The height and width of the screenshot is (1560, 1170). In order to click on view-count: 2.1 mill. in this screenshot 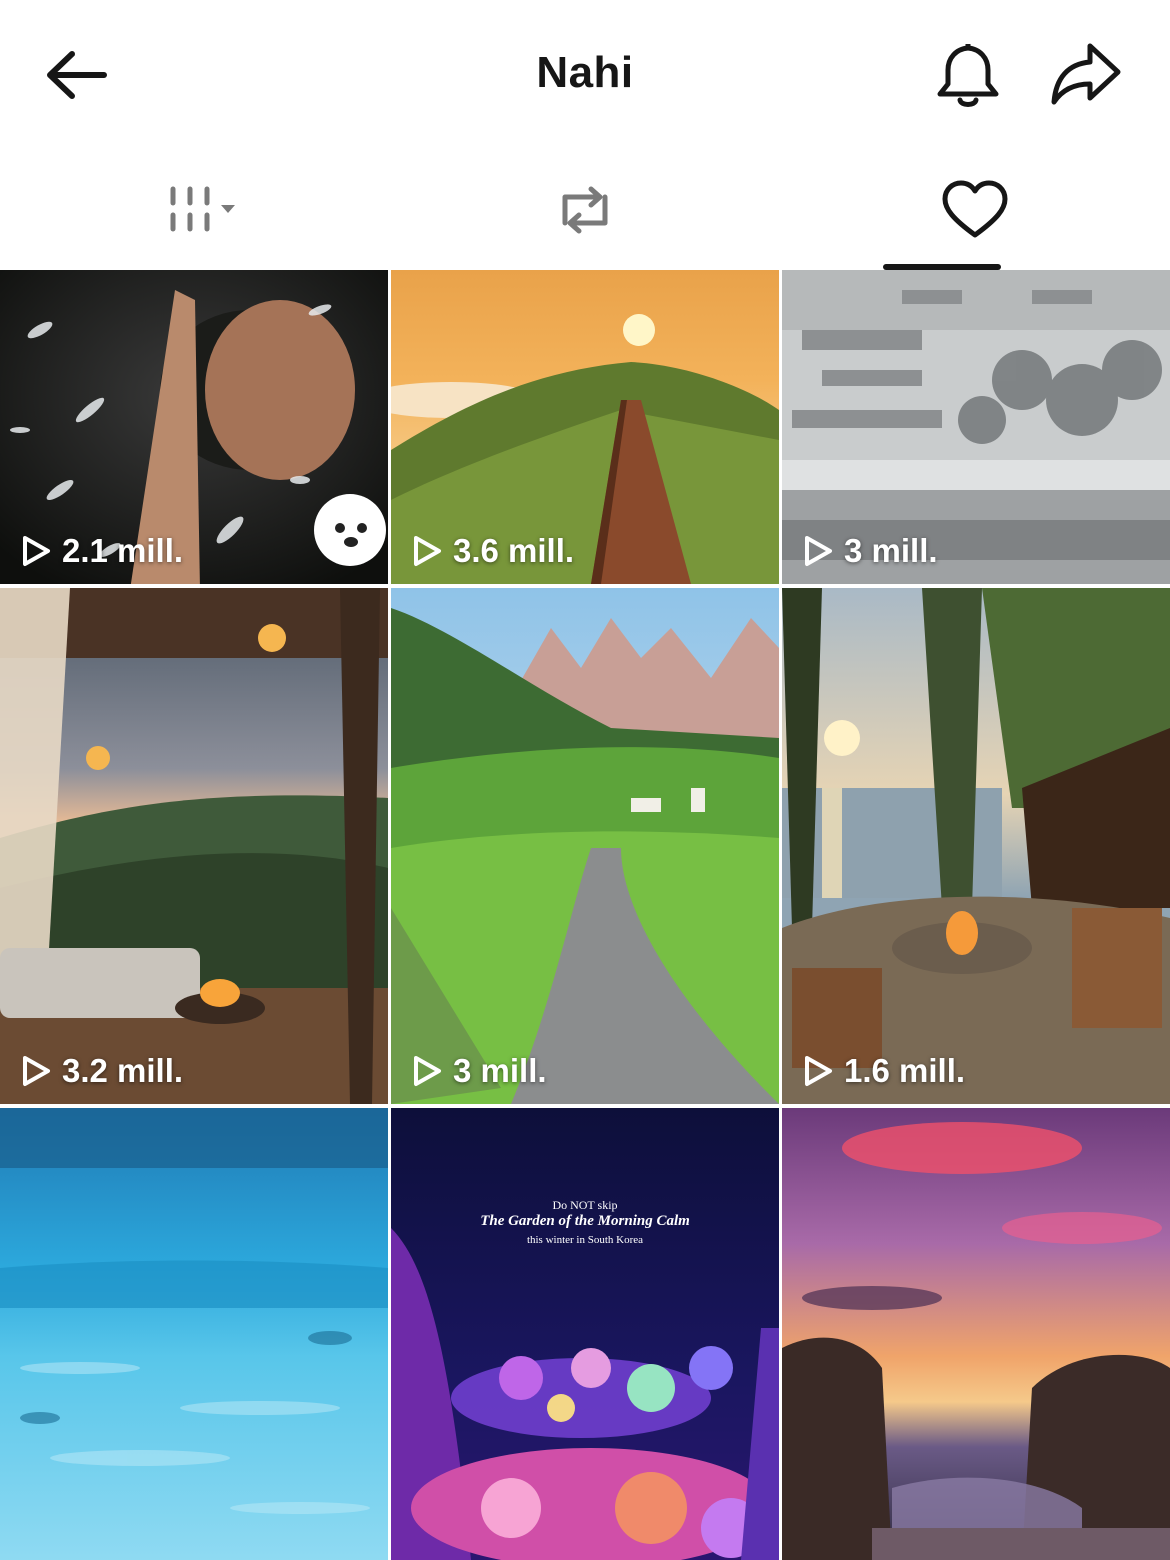, I will do `click(101, 551)`.